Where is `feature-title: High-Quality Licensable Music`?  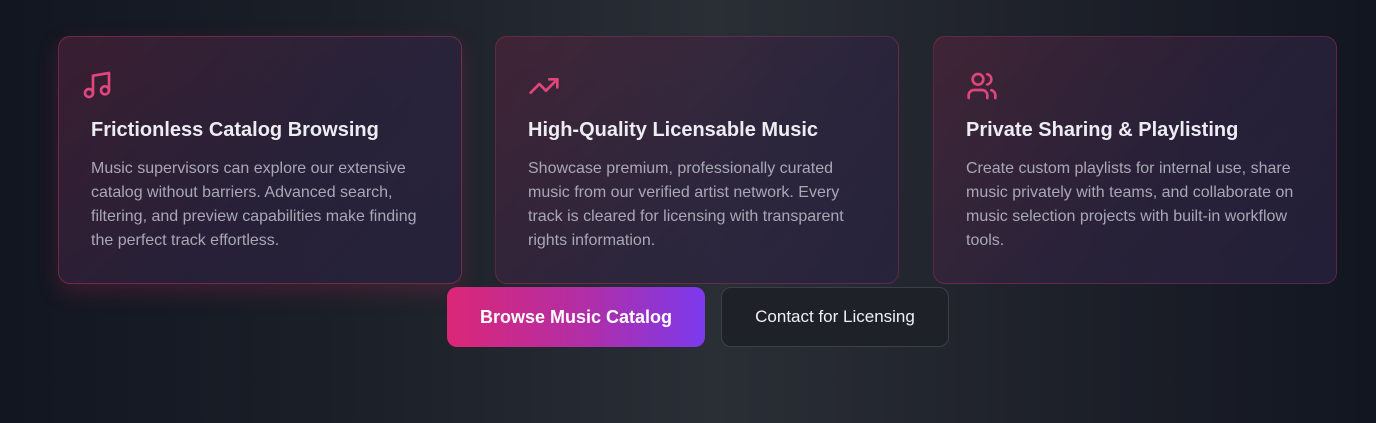
feature-title: High-Quality Licensable Music is located at coordinates (673, 130).